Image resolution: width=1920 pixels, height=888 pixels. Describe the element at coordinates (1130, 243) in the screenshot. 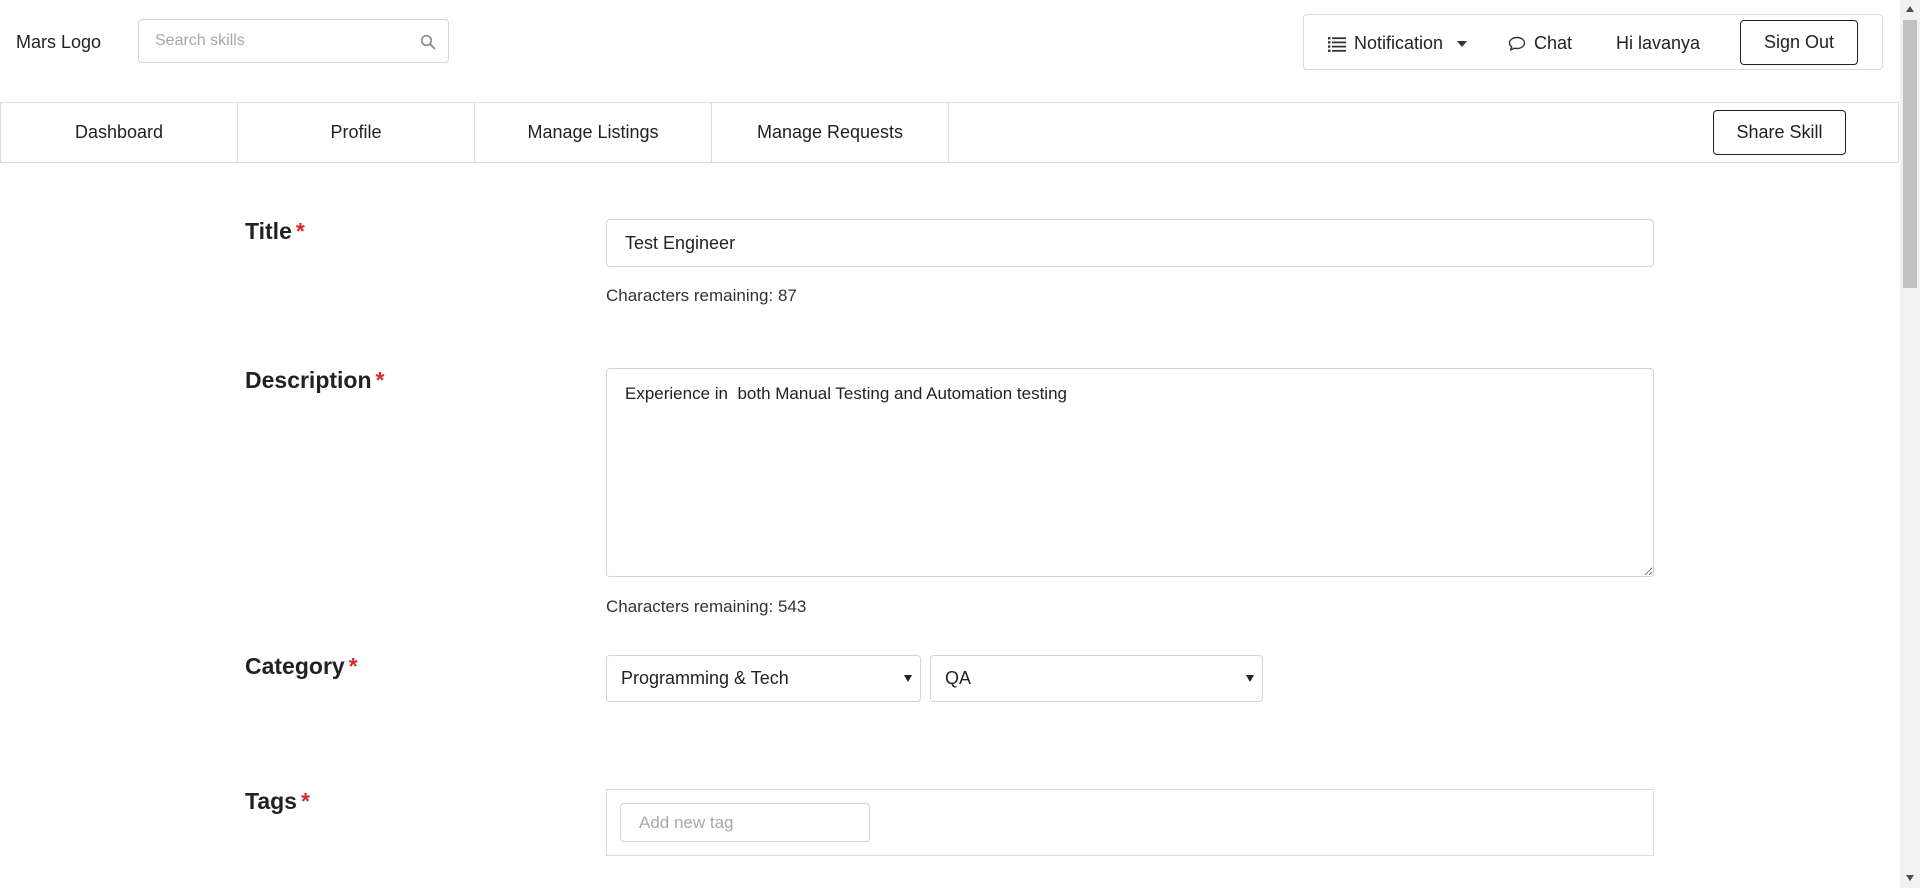

I see `title-input` at that location.